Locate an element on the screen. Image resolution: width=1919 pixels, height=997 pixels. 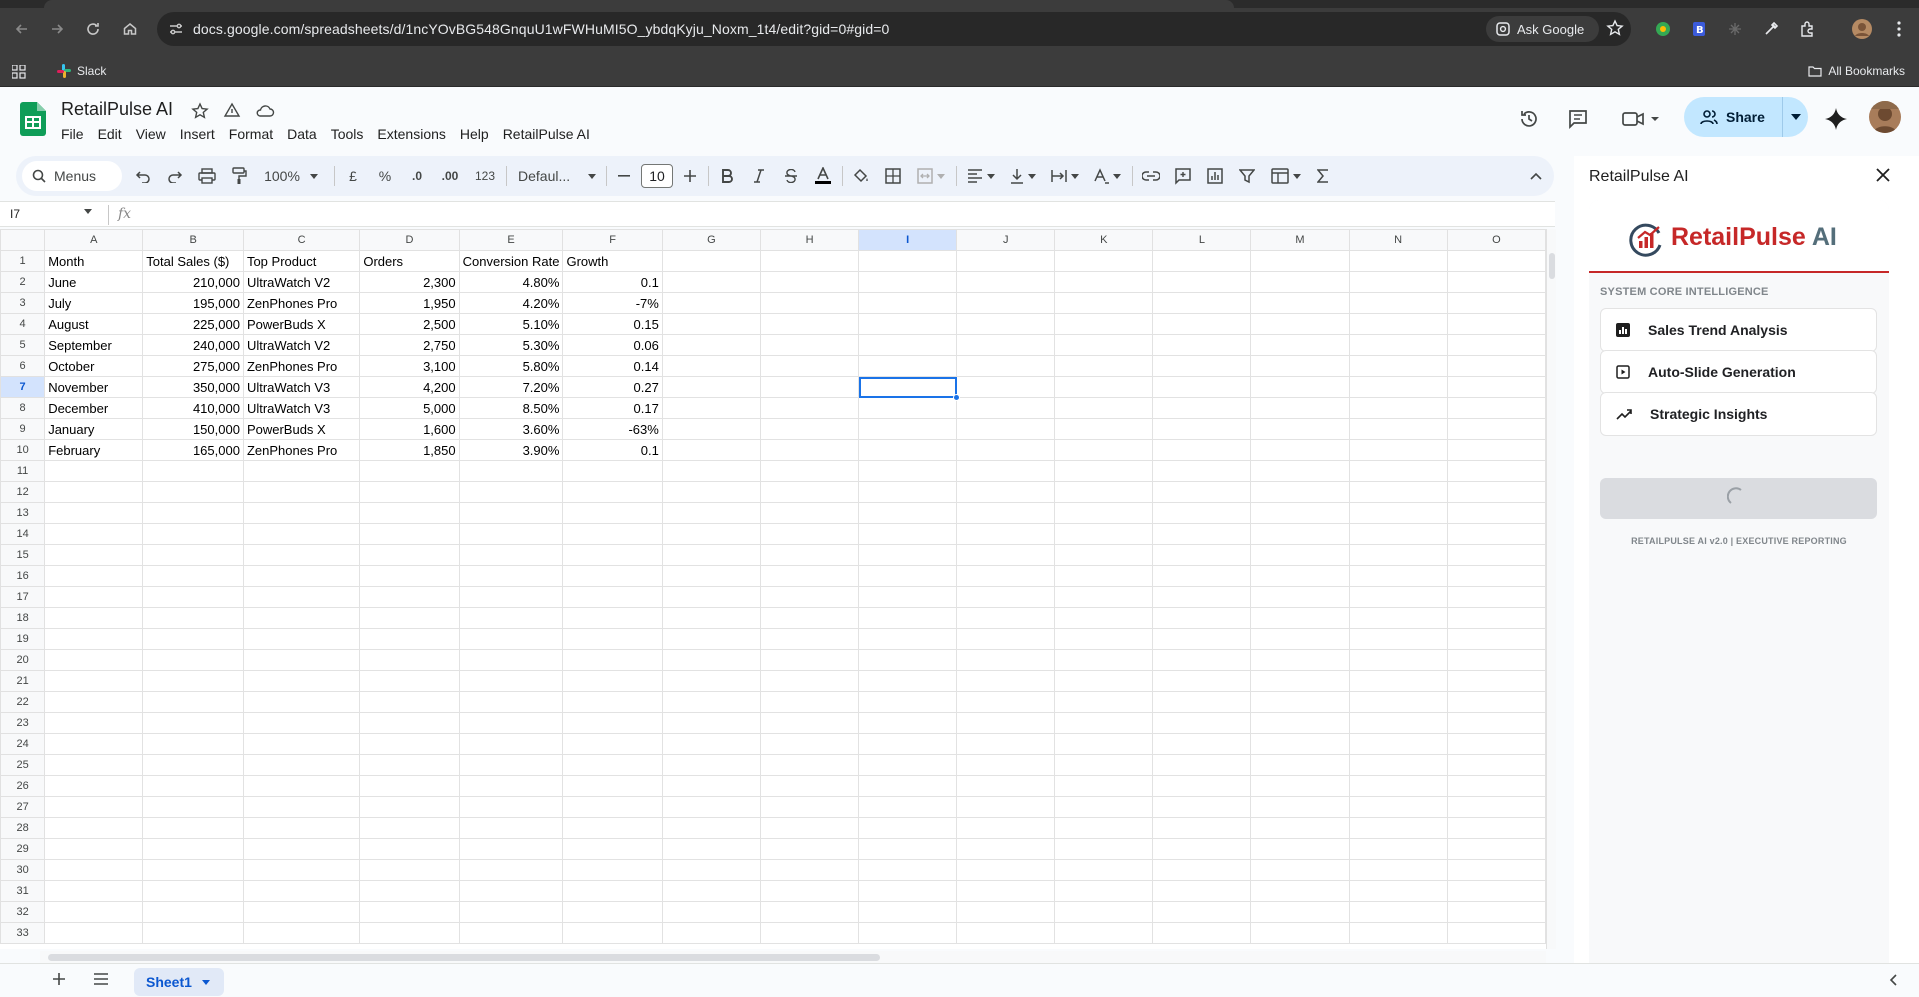
cell: PowerBuds X is located at coordinates (301, 429).